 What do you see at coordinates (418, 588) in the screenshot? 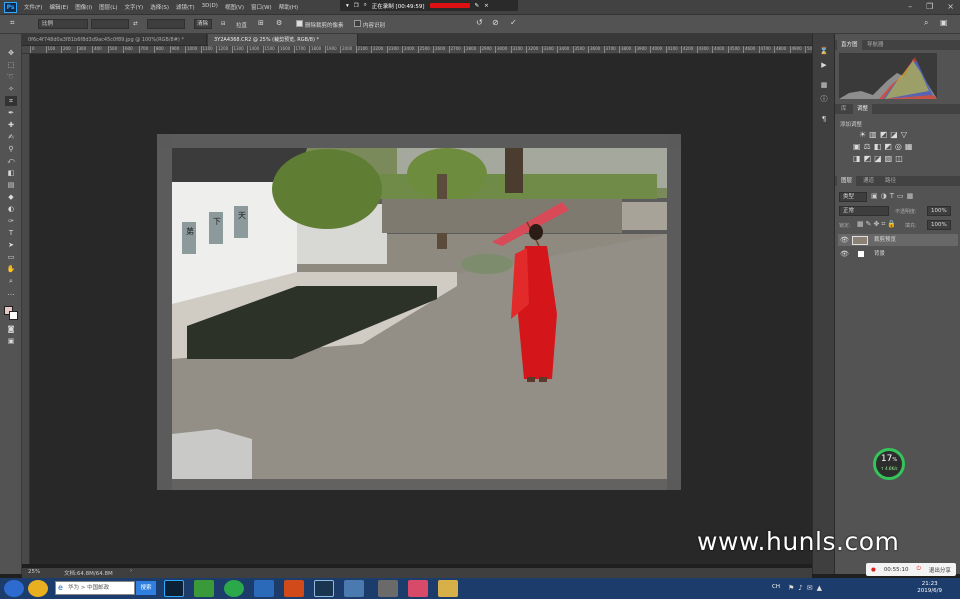
I see `chat-icon` at bounding box center [418, 588].